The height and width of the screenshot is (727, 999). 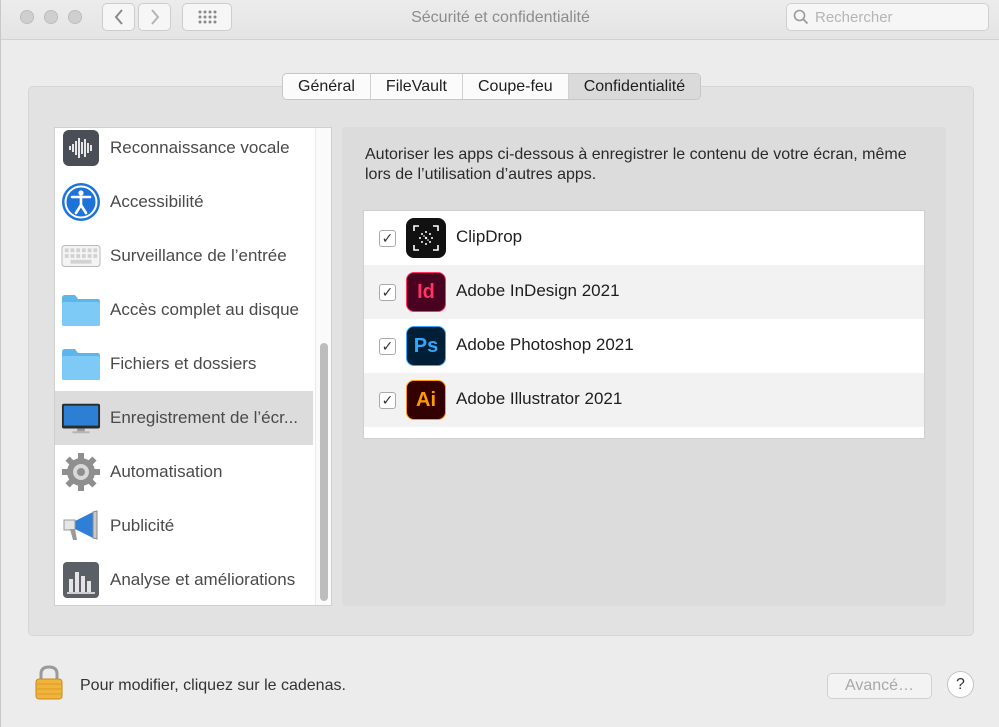 What do you see at coordinates (426, 346) in the screenshot?
I see `photoshop-icon: Ps` at bounding box center [426, 346].